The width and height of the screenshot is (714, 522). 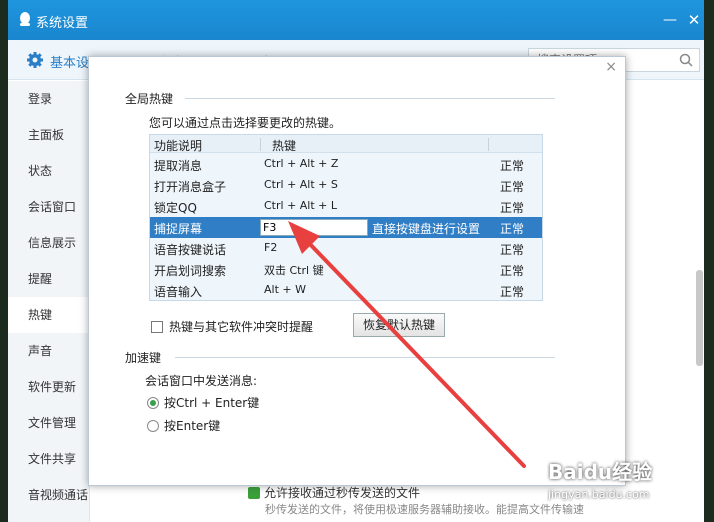 I want to click on table-row: 语音按键说话 F2 正常, so click(x=346, y=248).